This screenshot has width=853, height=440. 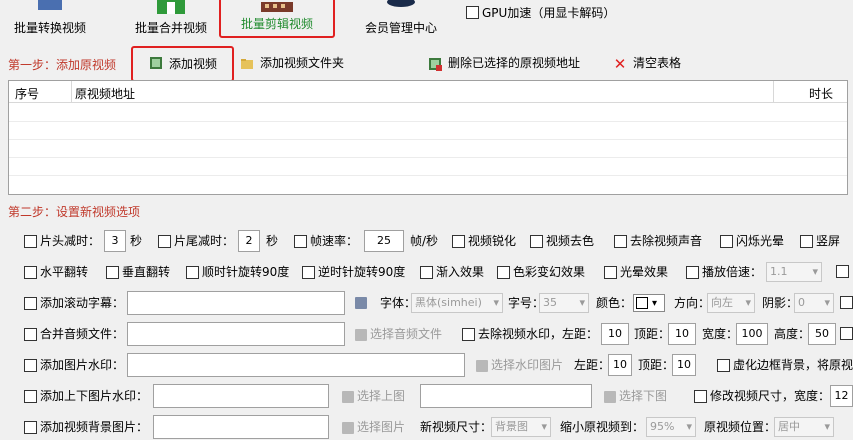 I want to click on cw90-option: 顺时针旋转90度, so click(x=237, y=272).